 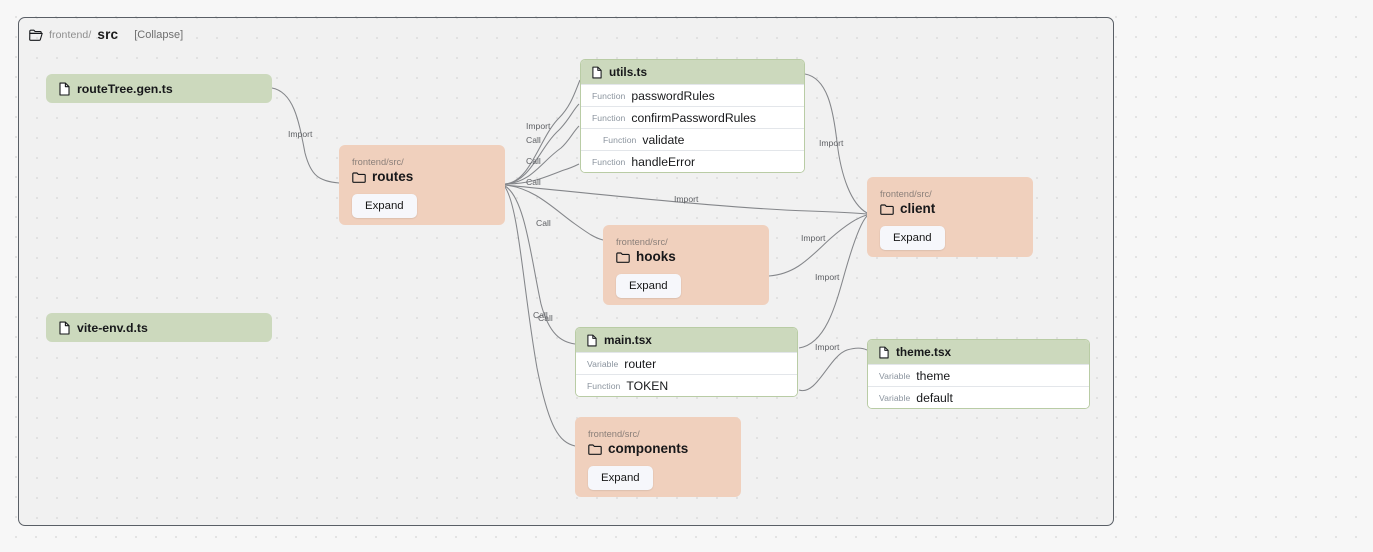 I want to click on node-folder-client: frontend/src/ client Expand, so click(x=950, y=217).